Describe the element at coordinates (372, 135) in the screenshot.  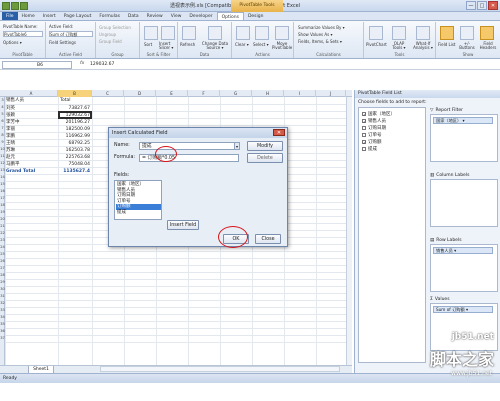
I see `field-item: 订单号` at that location.